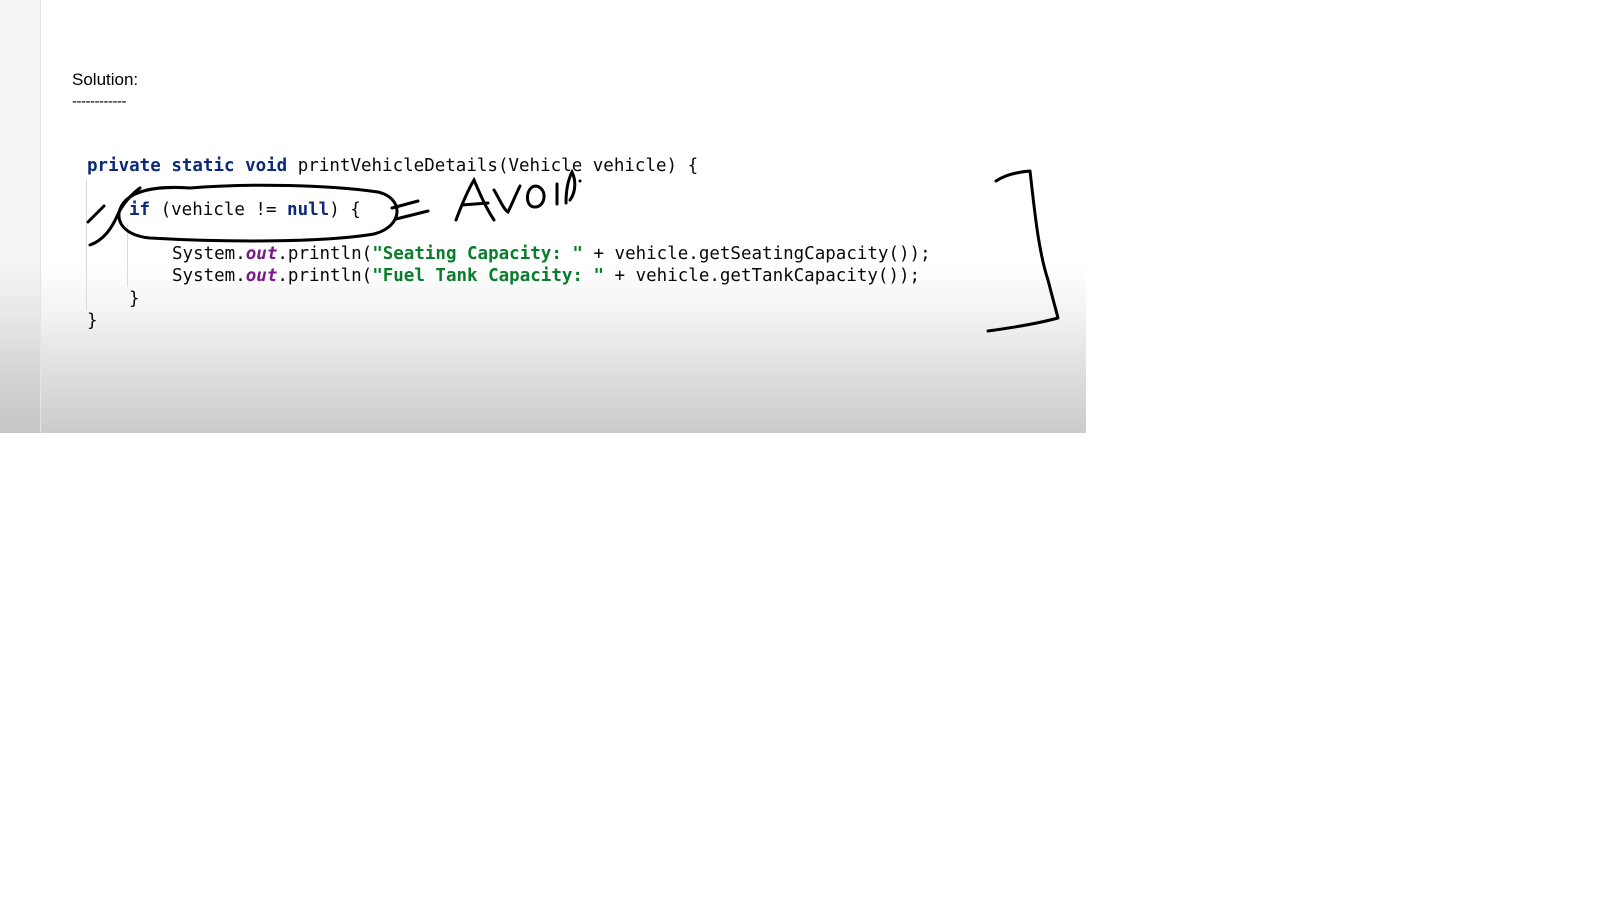 The height and width of the screenshot is (902, 1607). I want to click on ink-slash-left, so click(96, 214).